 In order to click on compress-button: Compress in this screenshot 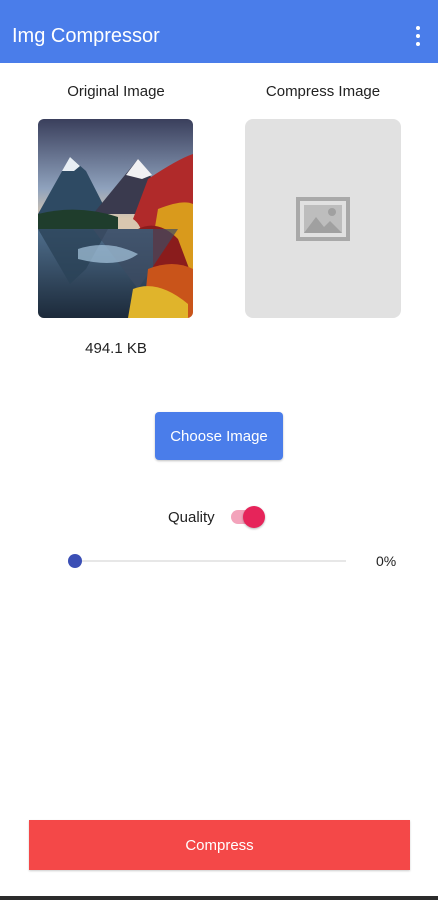, I will do `click(219, 845)`.